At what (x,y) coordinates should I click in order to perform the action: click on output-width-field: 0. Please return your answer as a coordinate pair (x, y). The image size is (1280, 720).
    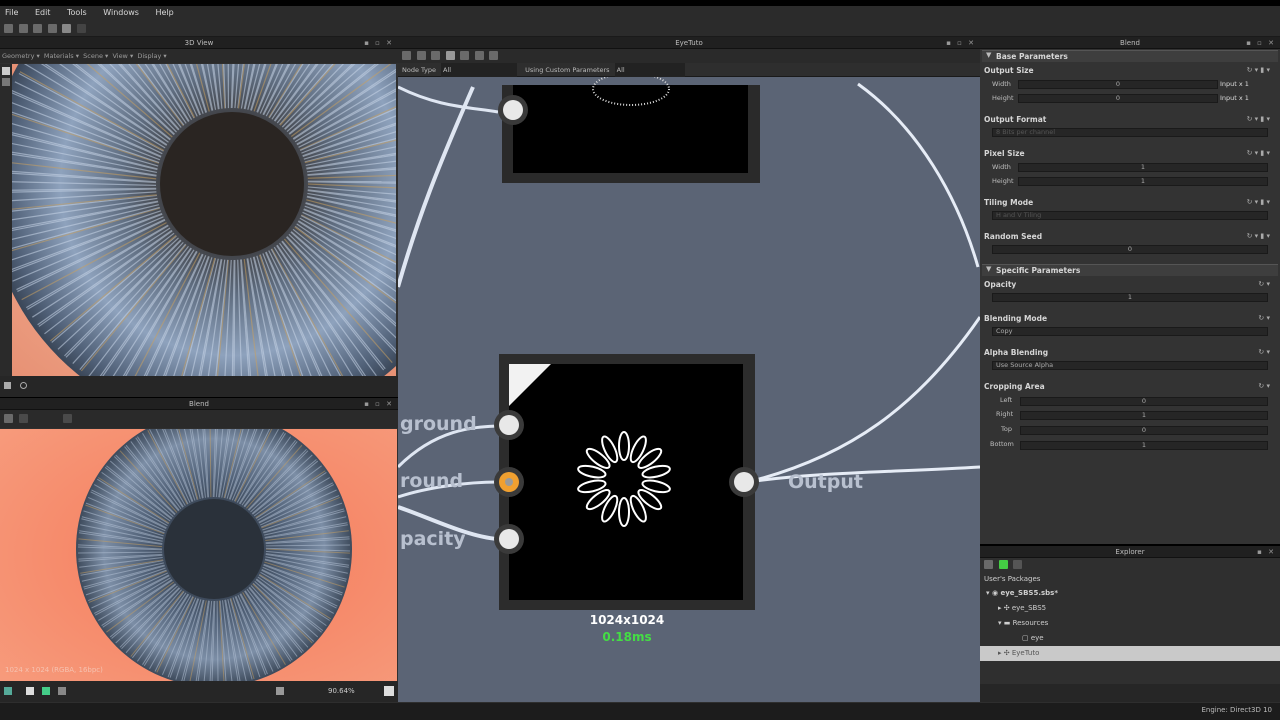
    Looking at the image, I should click on (1118, 84).